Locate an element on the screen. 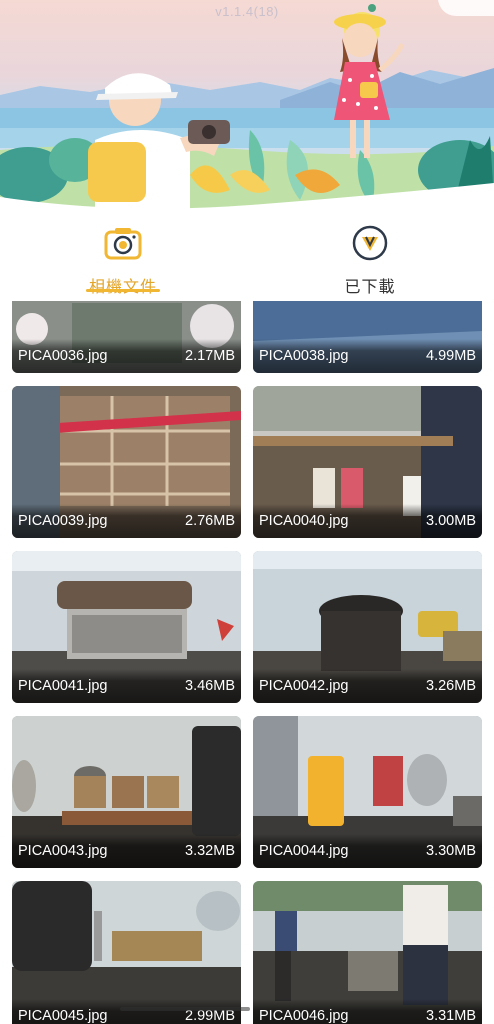 This screenshot has height=1024, width=494. file-caption: PICA0040.jpg 3.00MB is located at coordinates (367, 521).